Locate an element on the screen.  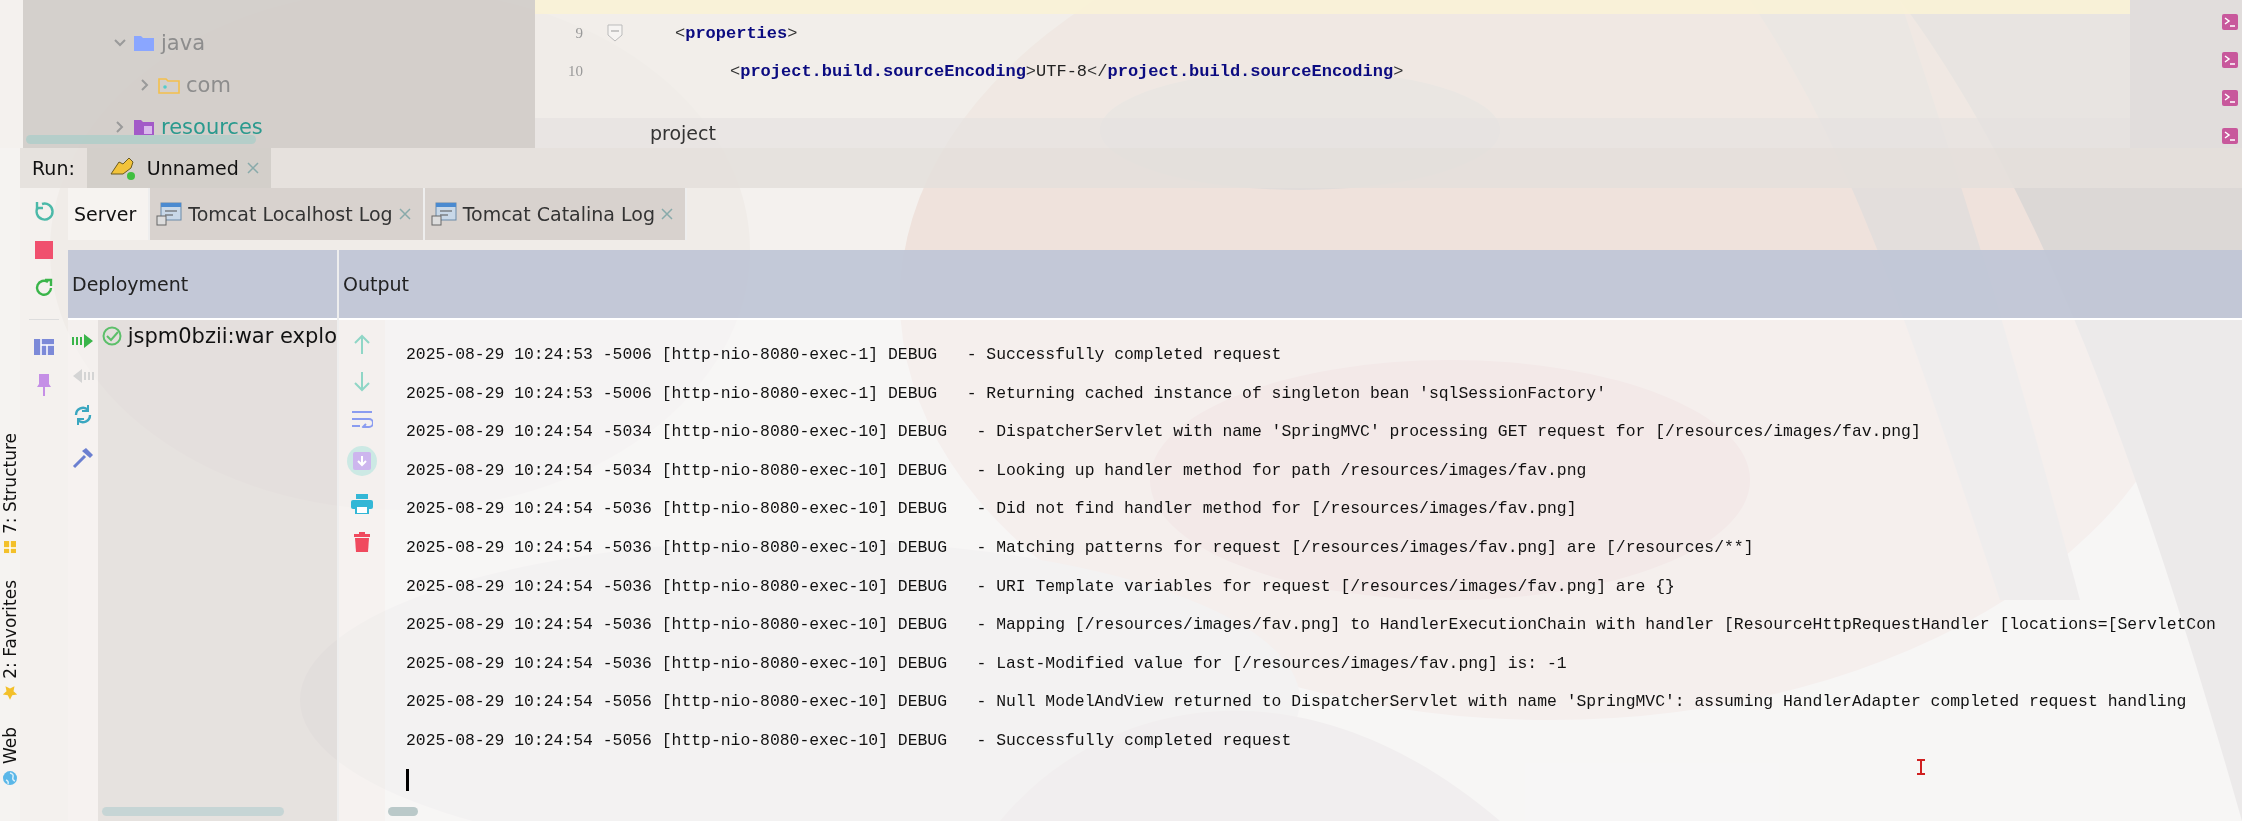
run-tab: Unnamed is located at coordinates (178, 168).